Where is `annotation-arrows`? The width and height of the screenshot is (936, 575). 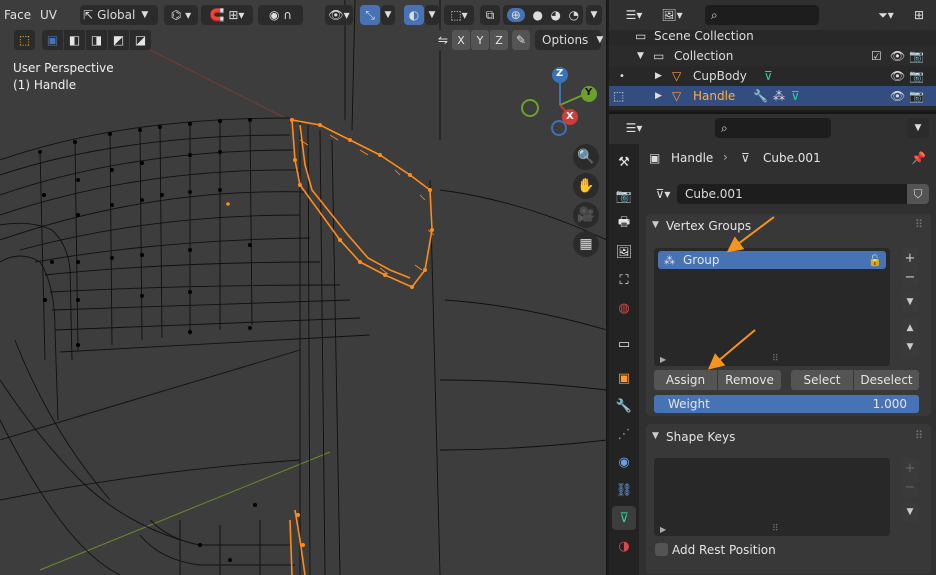 annotation-arrows is located at coordinates (741, 293).